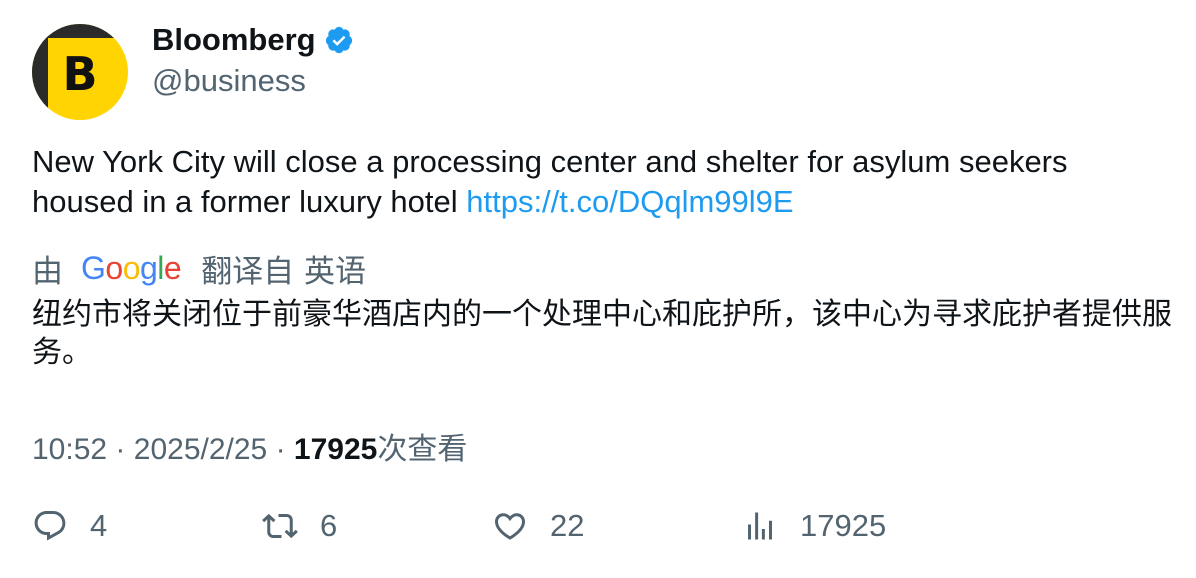 This screenshot has height=578, width=1196. I want to click on heart-icon, so click(510, 526).